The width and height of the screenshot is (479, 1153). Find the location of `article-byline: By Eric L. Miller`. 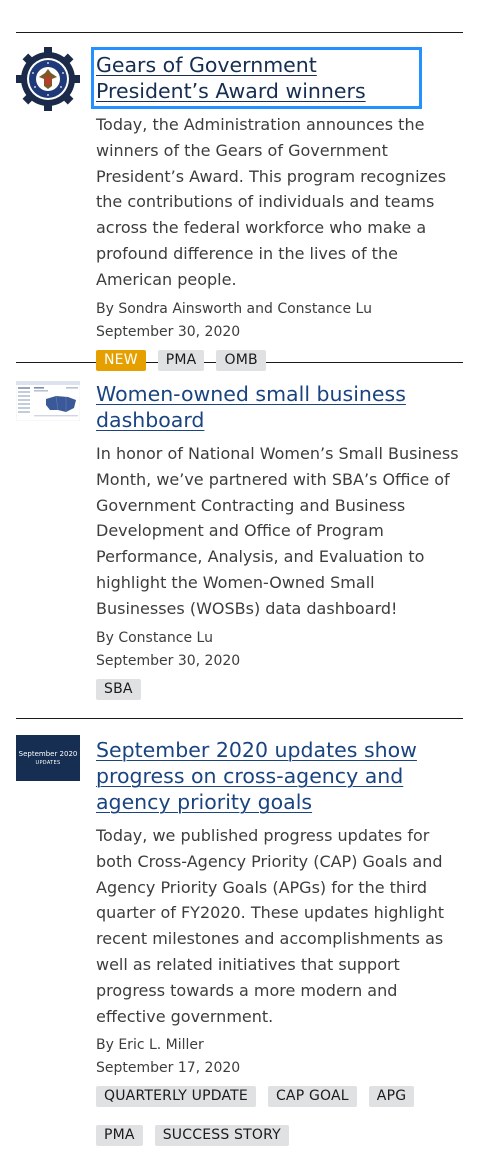

article-byline: By Eric L. Miller is located at coordinates (150, 1045).